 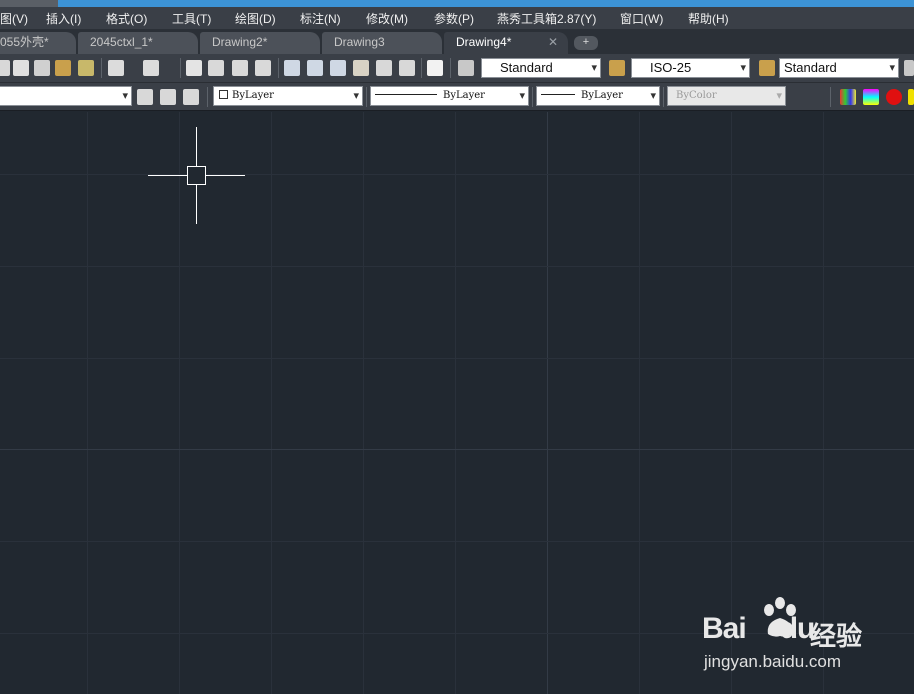 What do you see at coordinates (894, 97) in the screenshot?
I see `red-color-icon` at bounding box center [894, 97].